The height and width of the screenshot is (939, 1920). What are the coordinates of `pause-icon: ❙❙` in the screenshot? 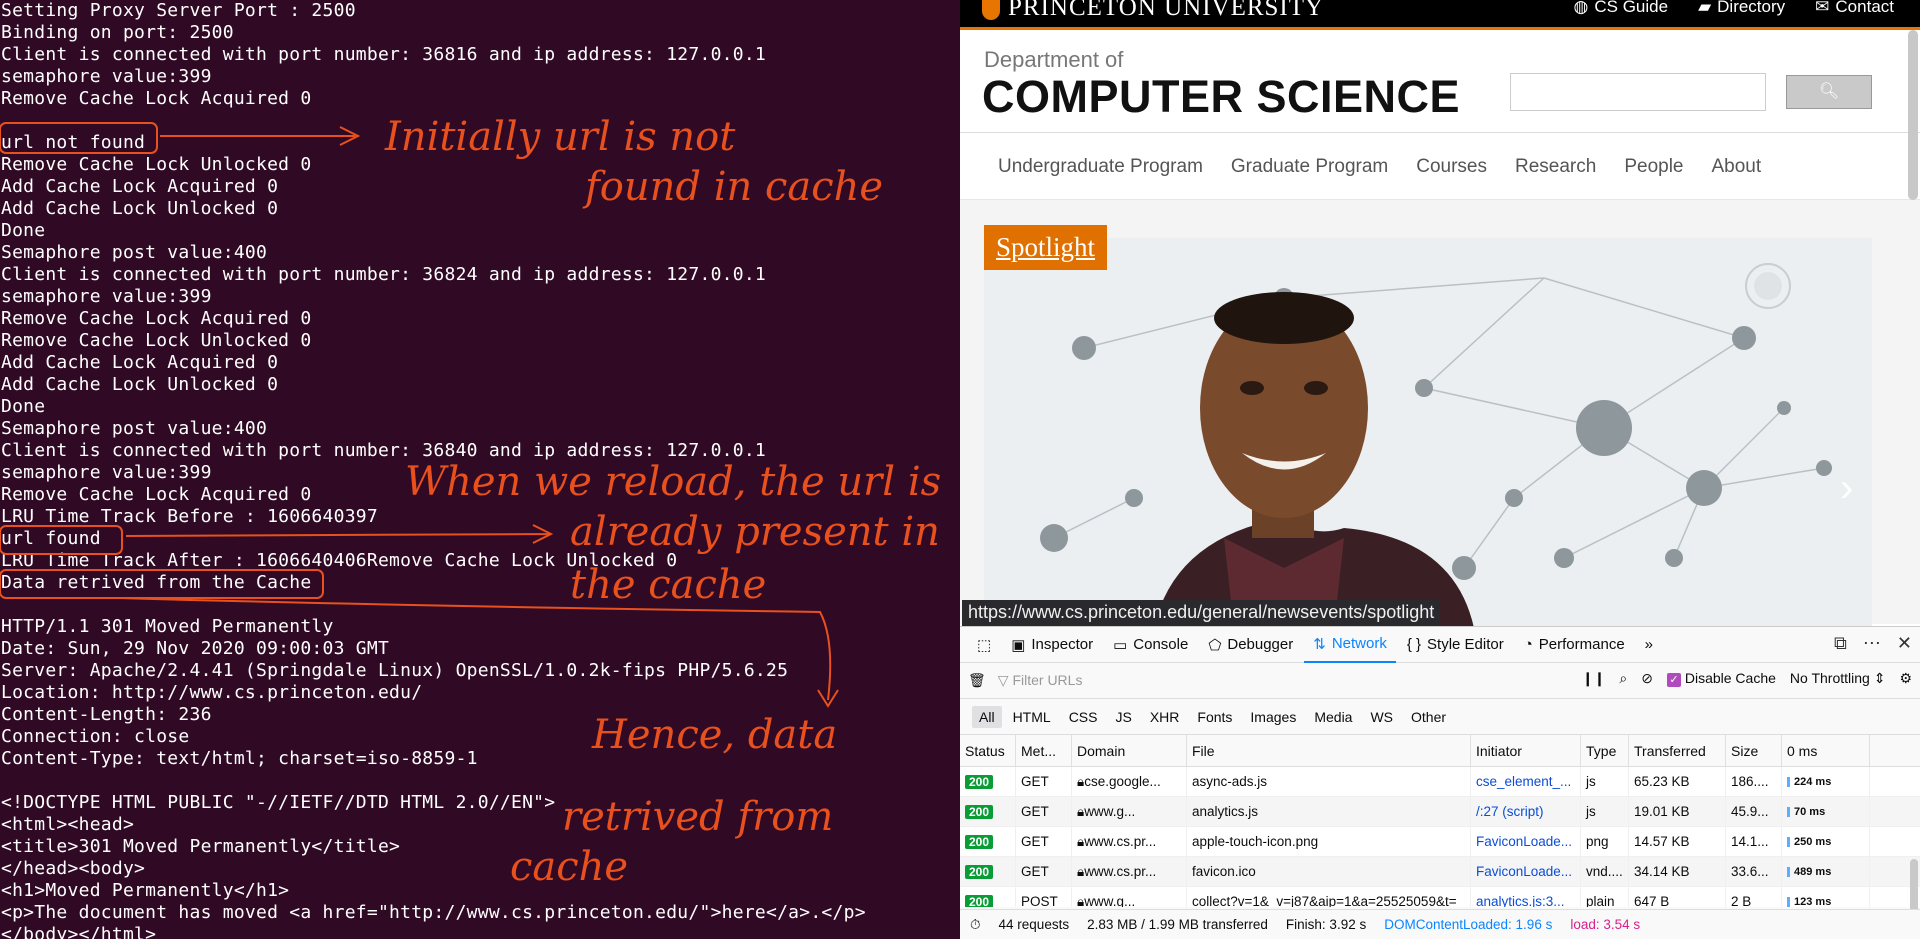 It's located at (1593, 678).